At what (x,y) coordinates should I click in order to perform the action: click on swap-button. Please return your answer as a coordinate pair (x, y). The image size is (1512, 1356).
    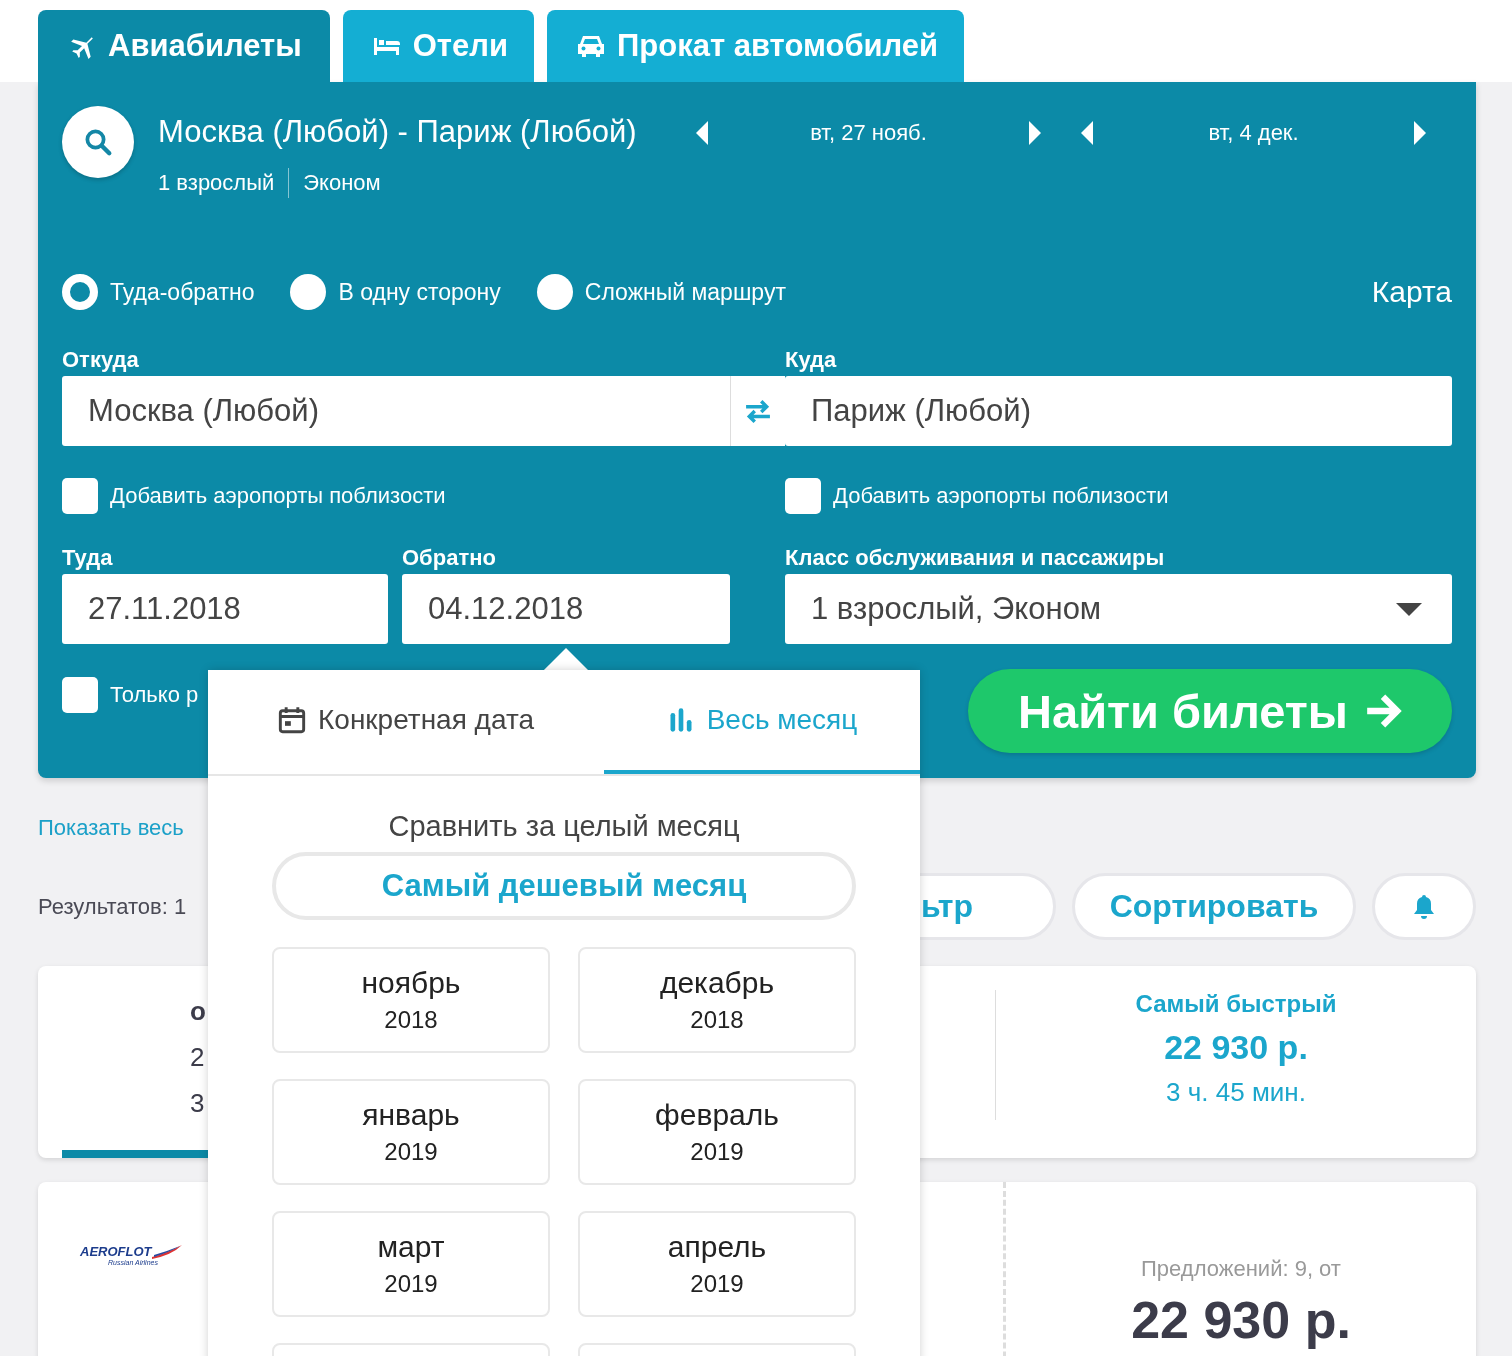
    Looking at the image, I should click on (757, 411).